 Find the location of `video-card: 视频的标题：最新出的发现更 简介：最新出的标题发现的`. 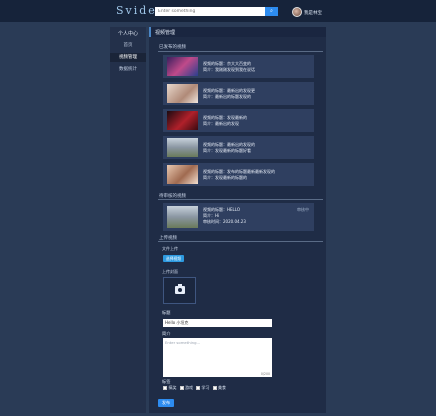

video-card: 视频的标题：最新出的发现更 简介：最新出的标题发现的 is located at coordinates (238, 93).